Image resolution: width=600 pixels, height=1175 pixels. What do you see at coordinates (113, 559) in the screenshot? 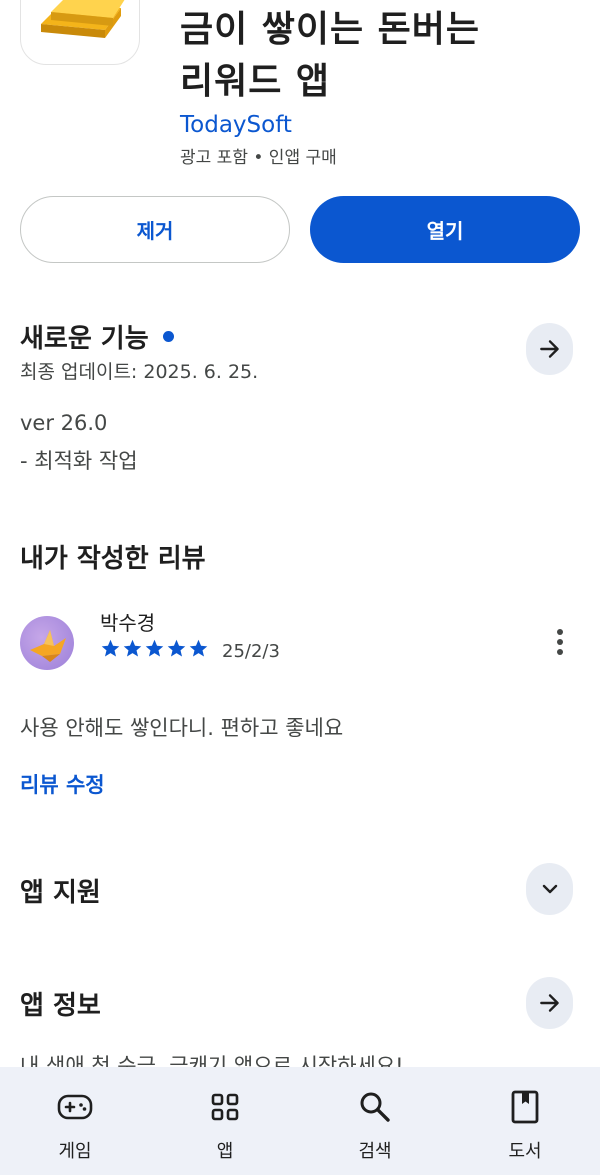
I see `my-review-heading: 내가 작성한 리뷰` at bounding box center [113, 559].